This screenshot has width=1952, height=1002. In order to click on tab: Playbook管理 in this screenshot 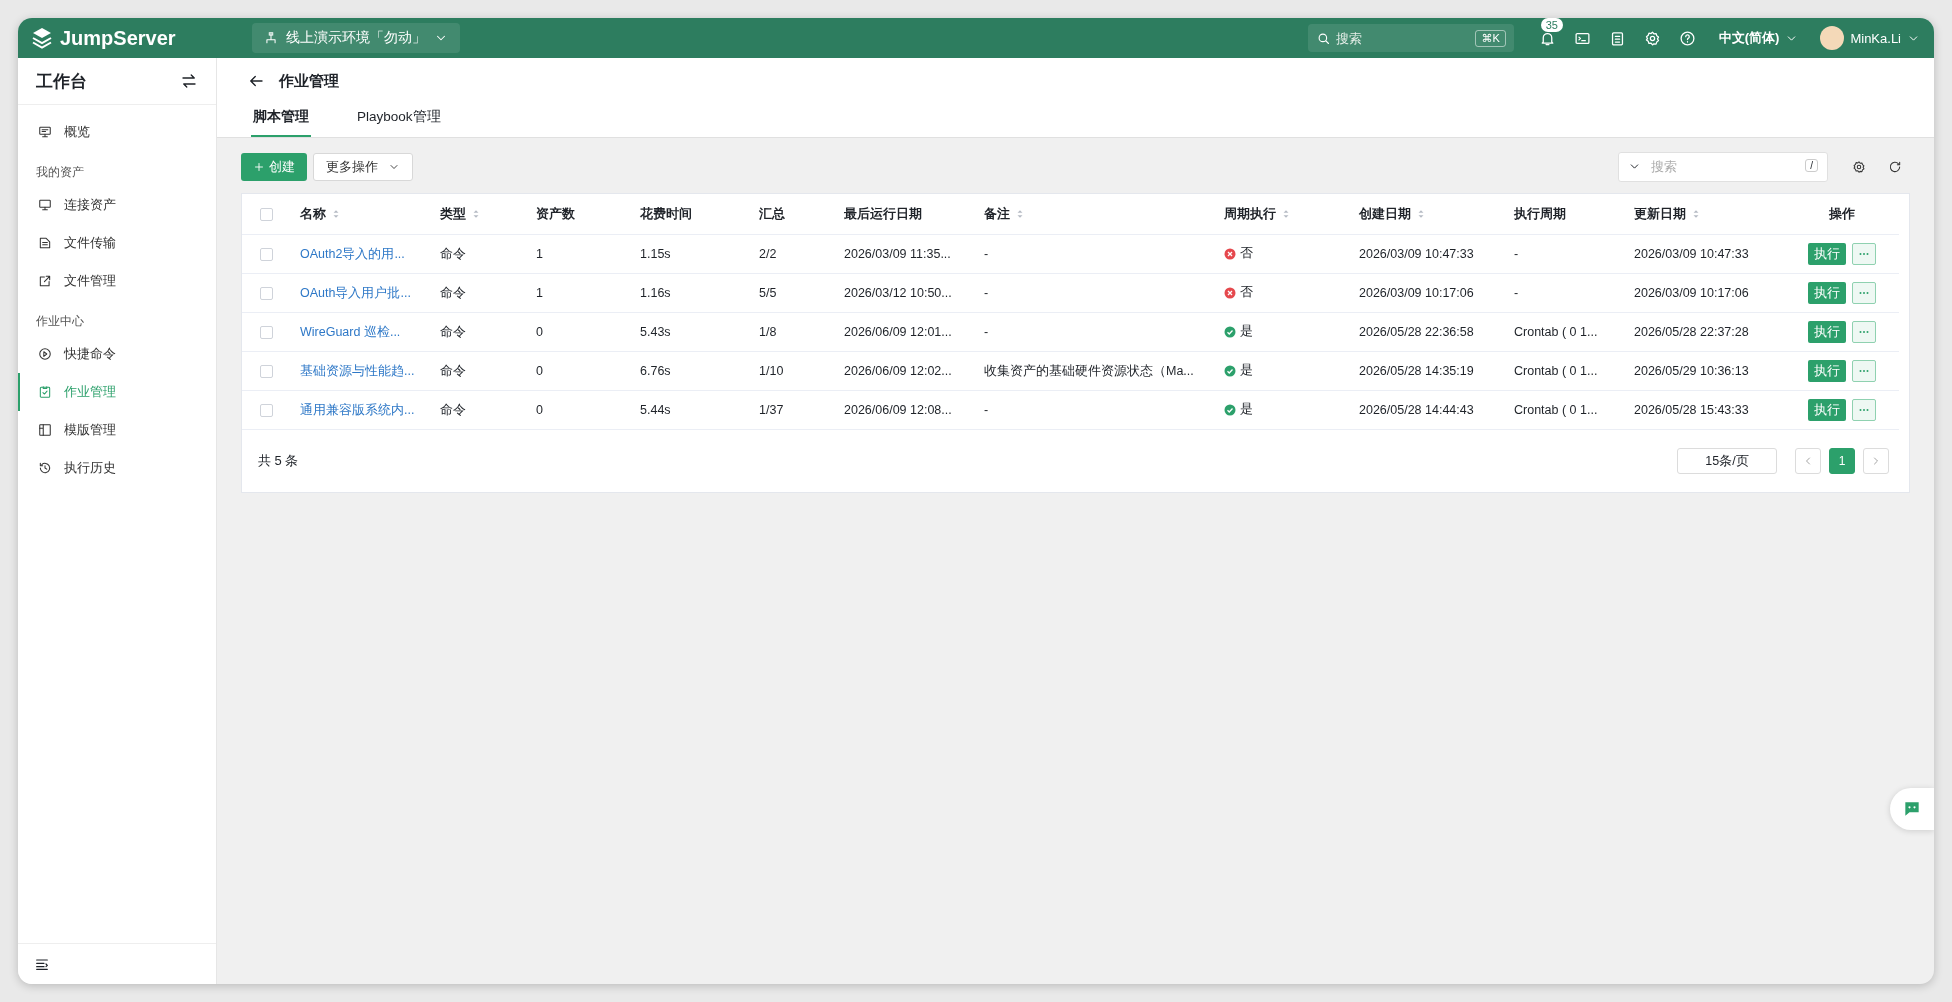, I will do `click(399, 120)`.